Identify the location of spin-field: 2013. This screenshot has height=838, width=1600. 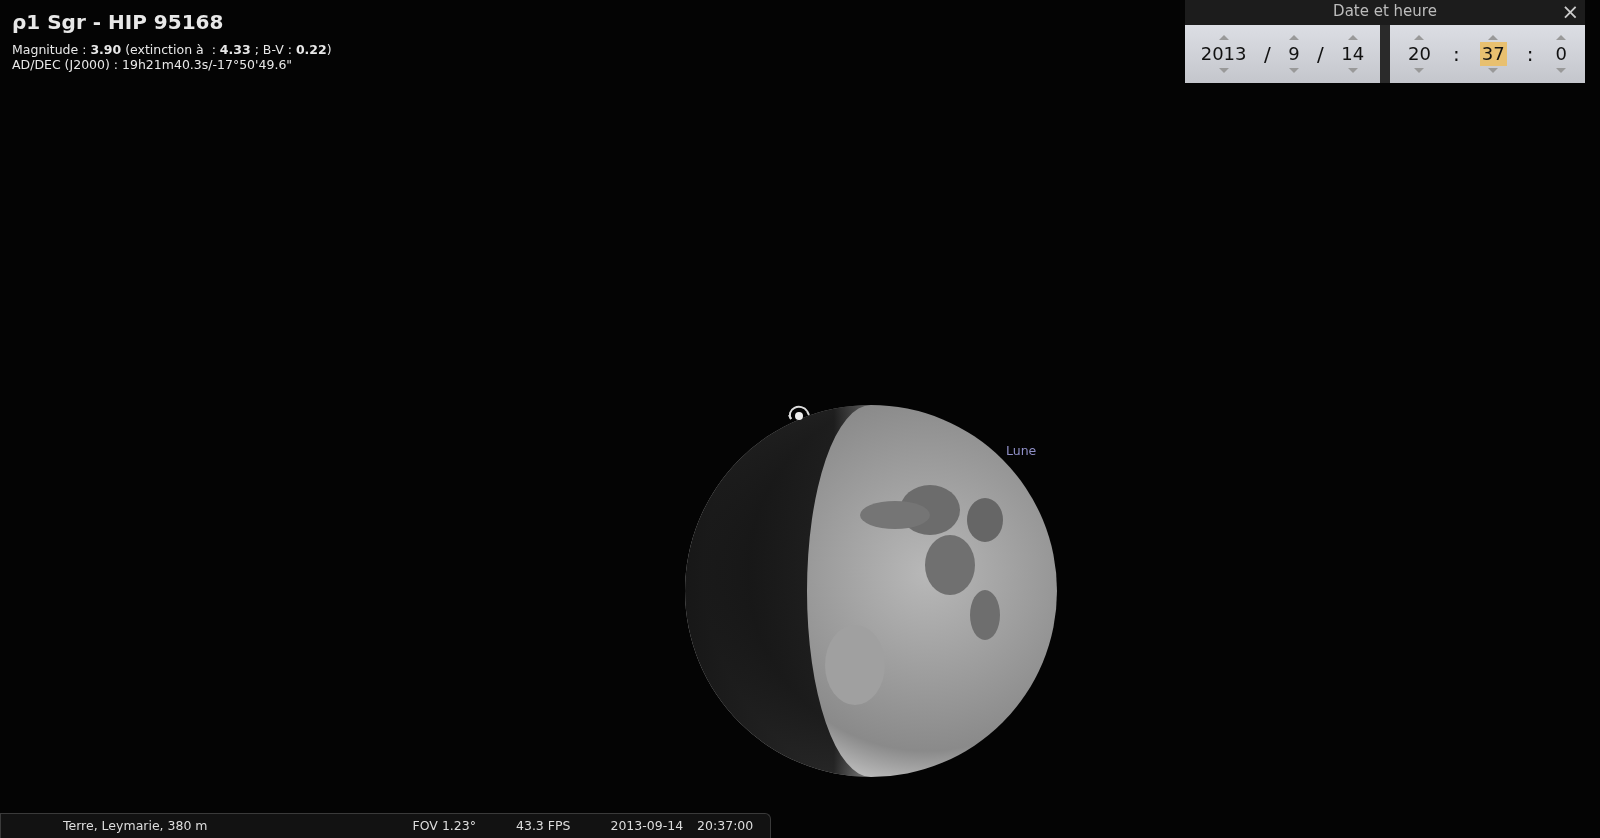
(1223, 54).